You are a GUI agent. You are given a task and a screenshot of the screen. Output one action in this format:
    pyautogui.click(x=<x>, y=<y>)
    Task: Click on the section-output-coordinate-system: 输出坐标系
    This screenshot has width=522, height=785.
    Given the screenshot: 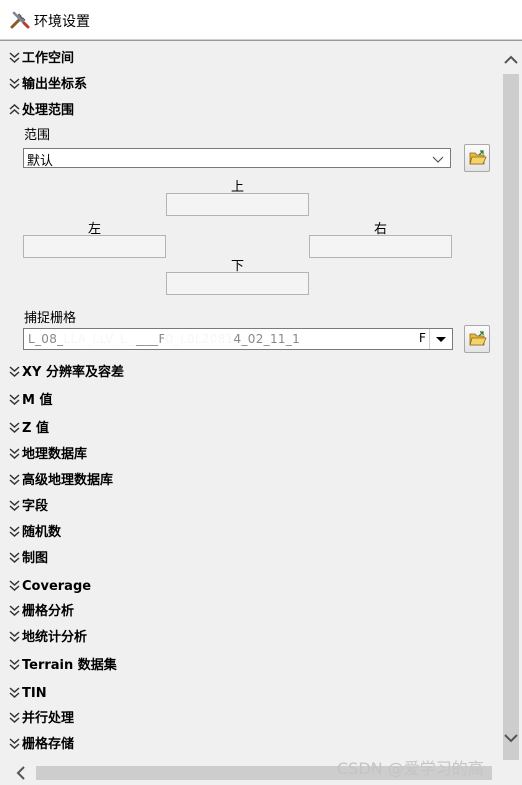 What is the action you would take?
    pyautogui.click(x=47, y=85)
    